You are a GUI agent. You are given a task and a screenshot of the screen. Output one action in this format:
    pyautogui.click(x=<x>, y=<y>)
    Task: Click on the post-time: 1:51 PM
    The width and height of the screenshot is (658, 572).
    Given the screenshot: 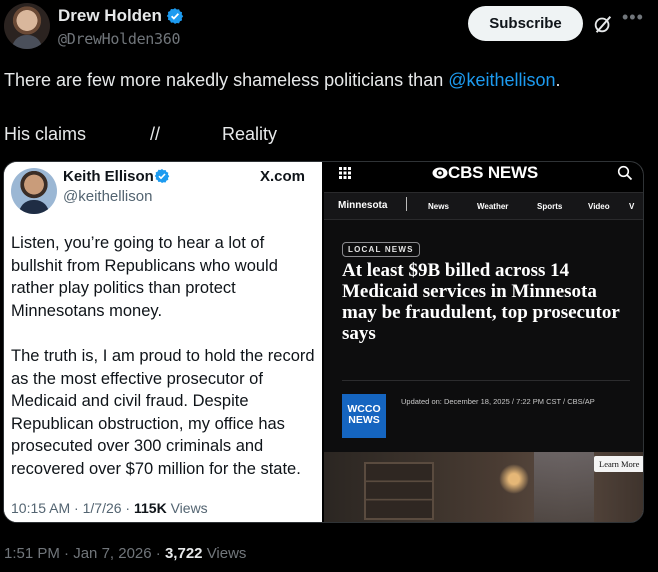 What is the action you would take?
    pyautogui.click(x=32, y=553)
    